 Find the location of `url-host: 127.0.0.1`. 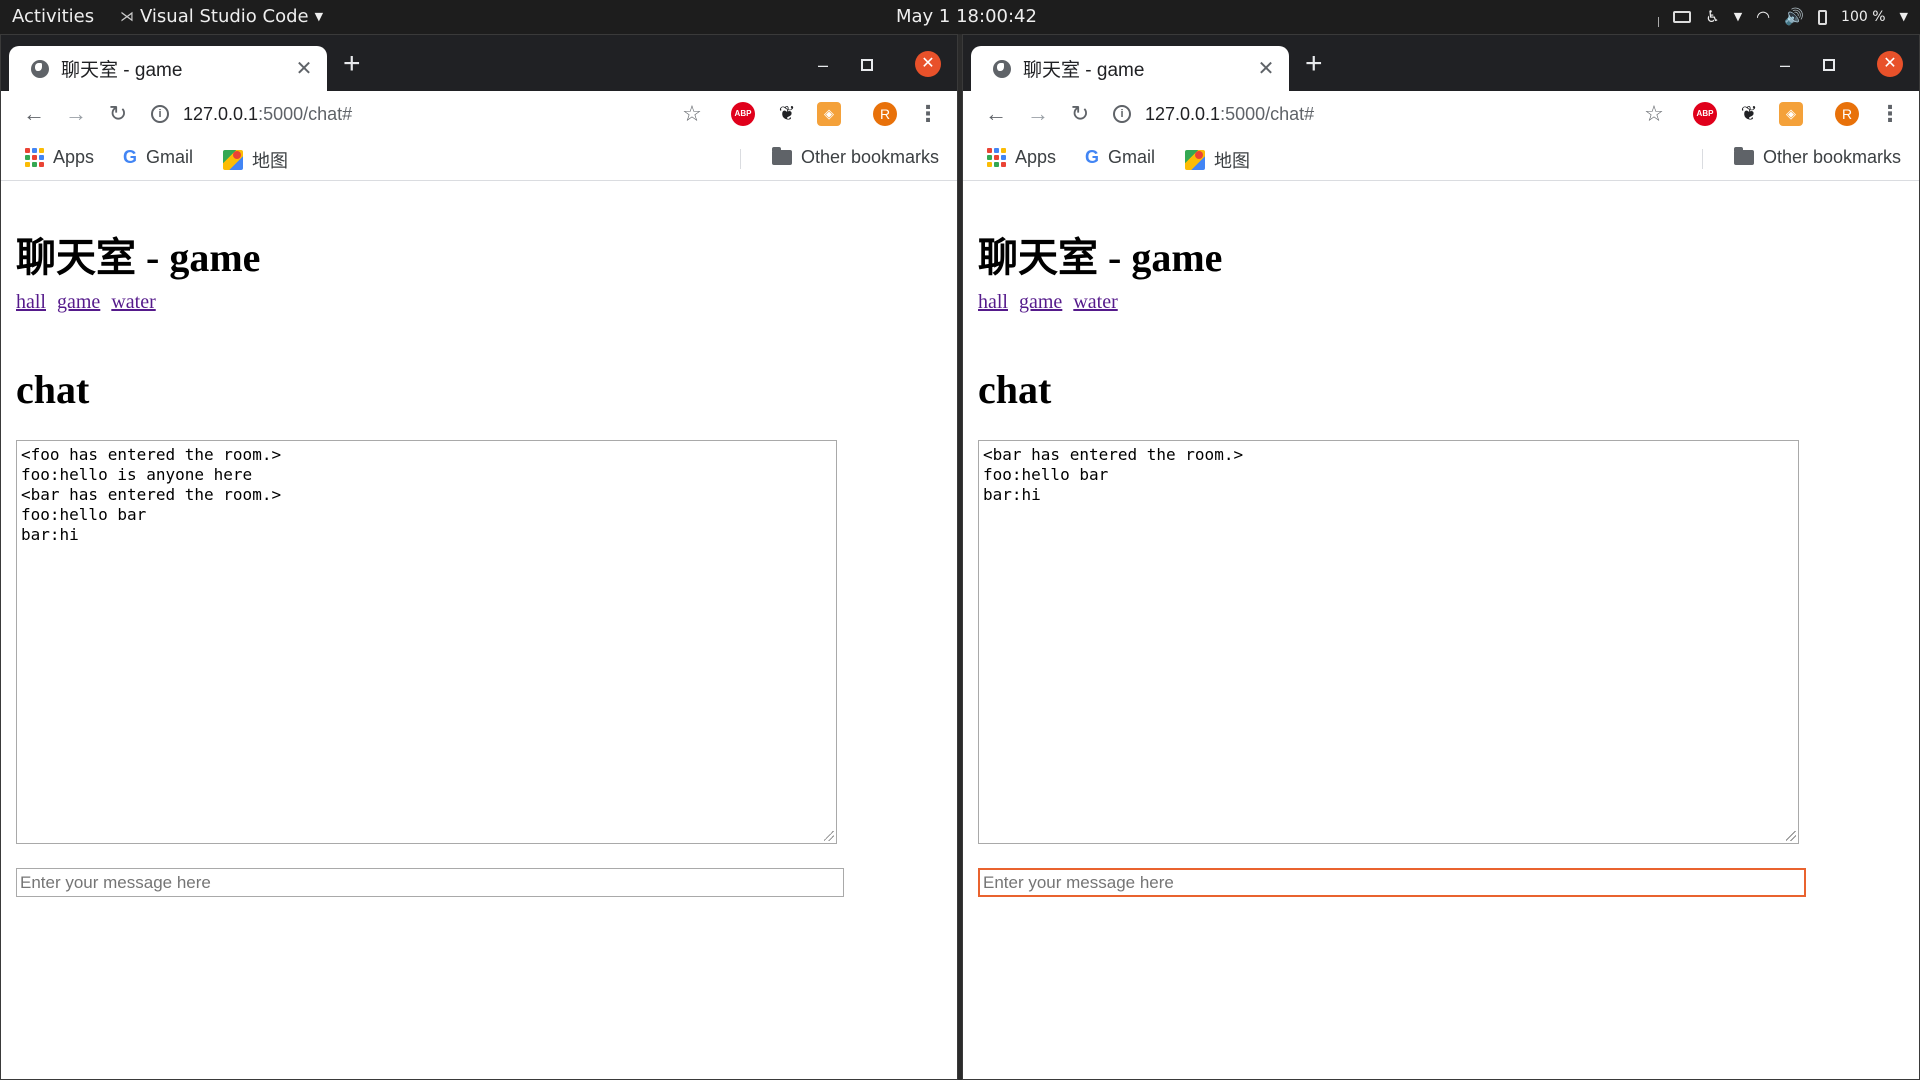

url-host: 127.0.0.1 is located at coordinates (1183, 113).